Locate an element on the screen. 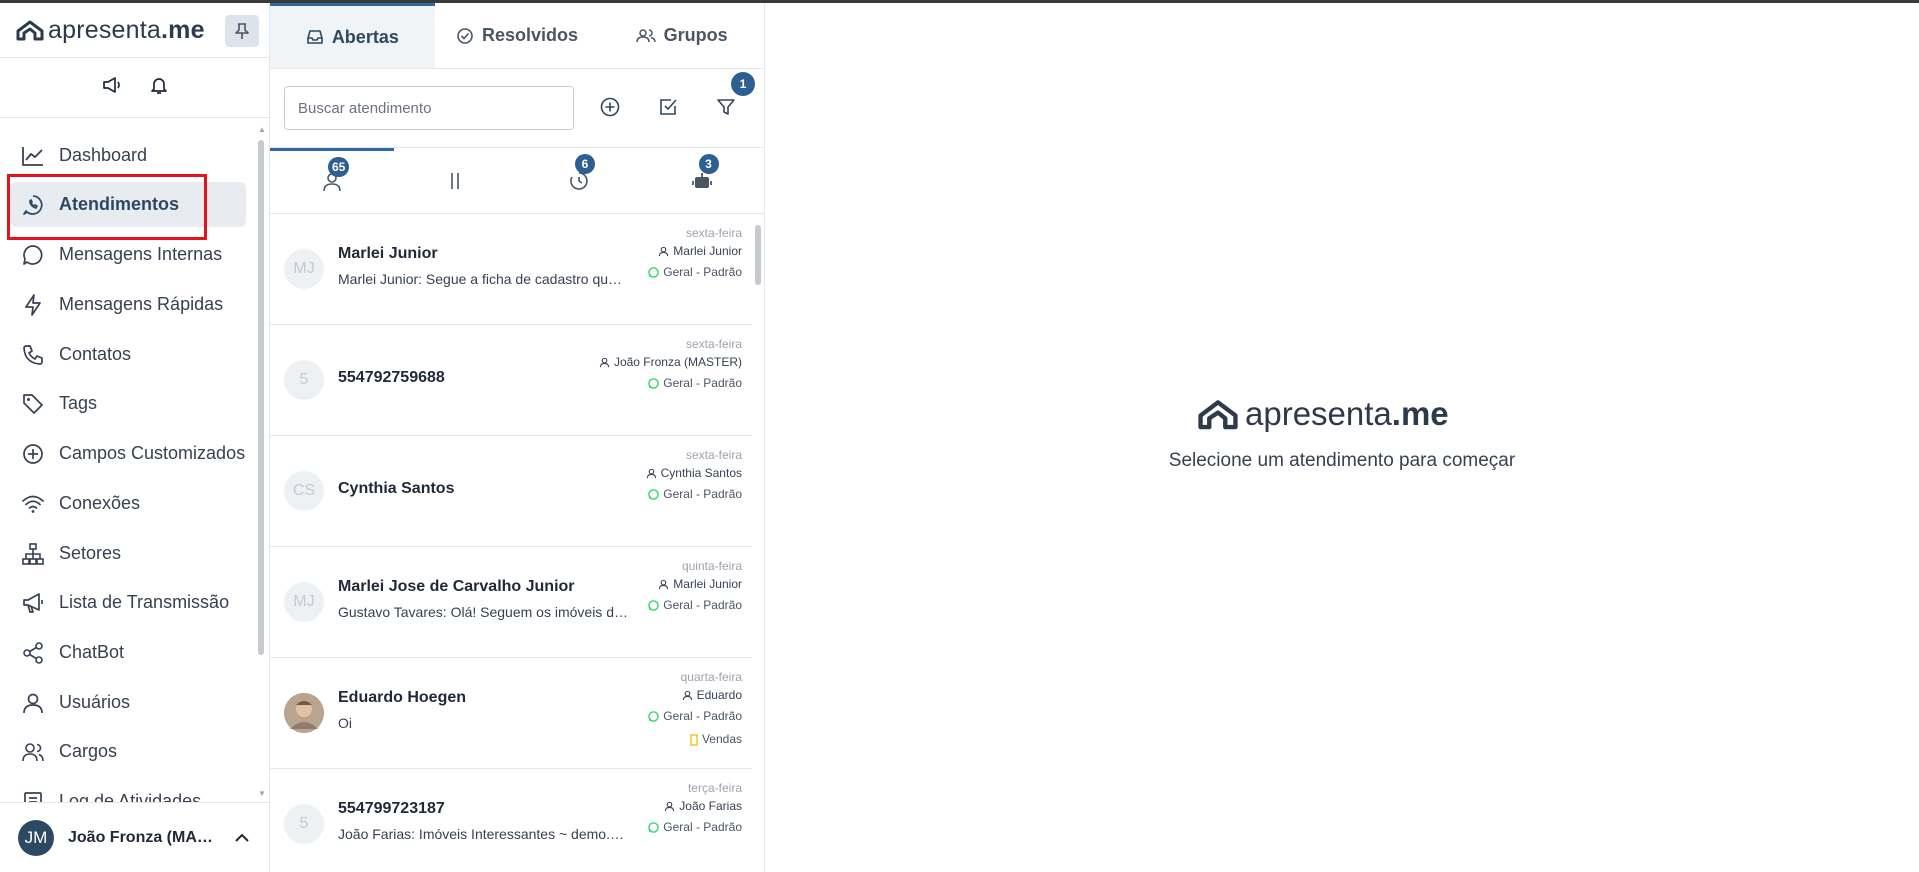  pin-sidebar-button is located at coordinates (242, 31).